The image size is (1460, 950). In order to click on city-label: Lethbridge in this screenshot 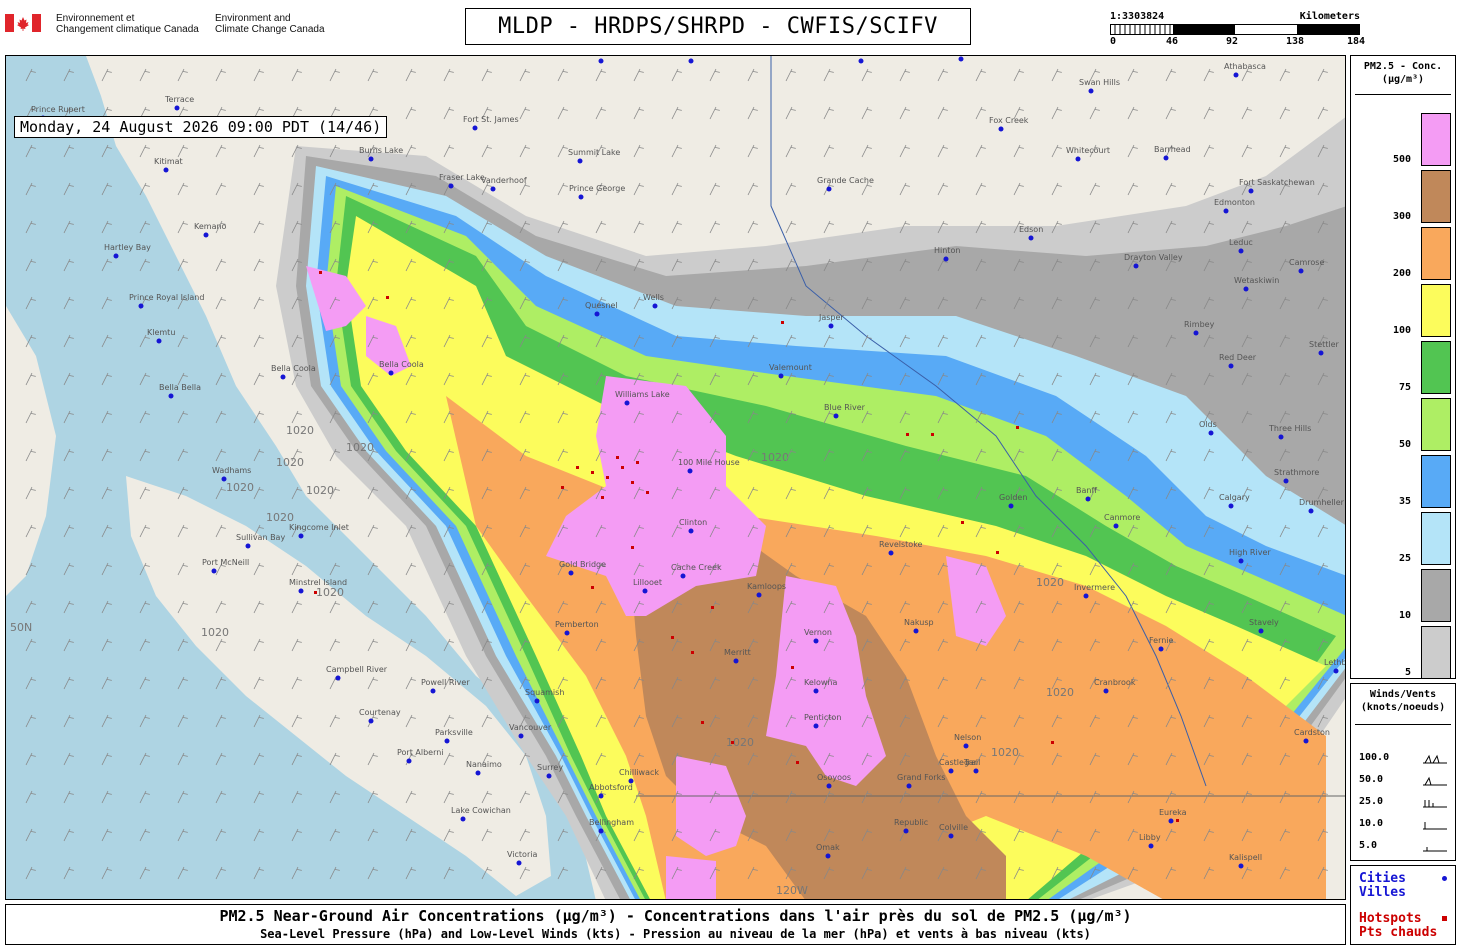, I will do `click(1335, 662)`.